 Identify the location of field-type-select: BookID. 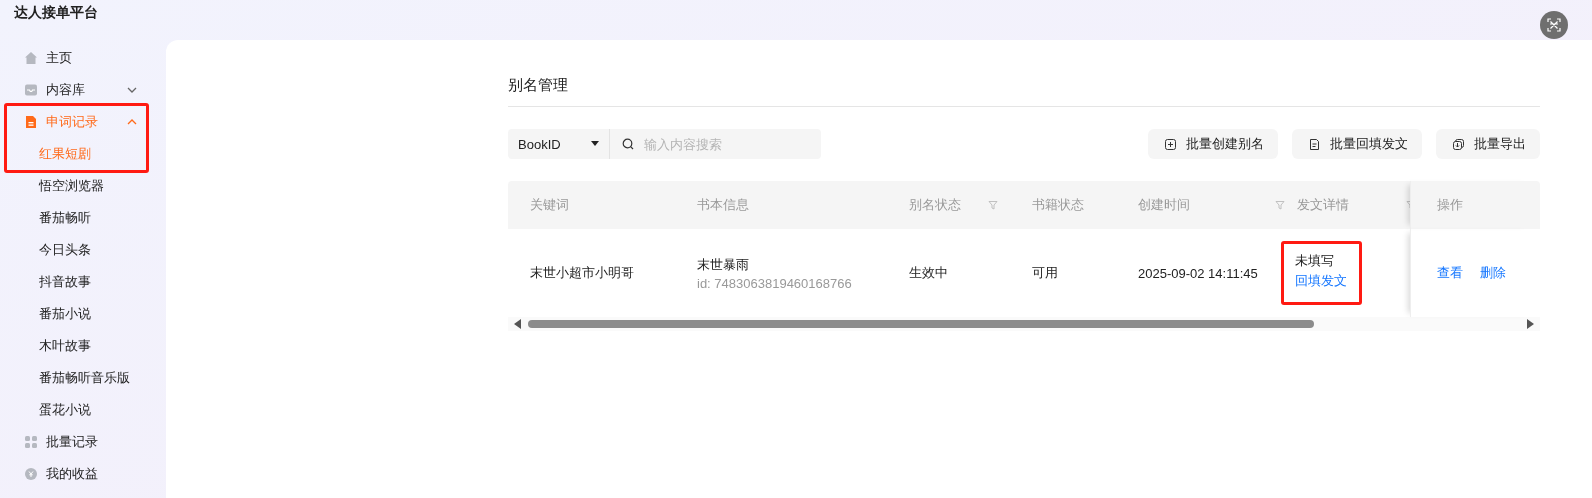
(559, 144).